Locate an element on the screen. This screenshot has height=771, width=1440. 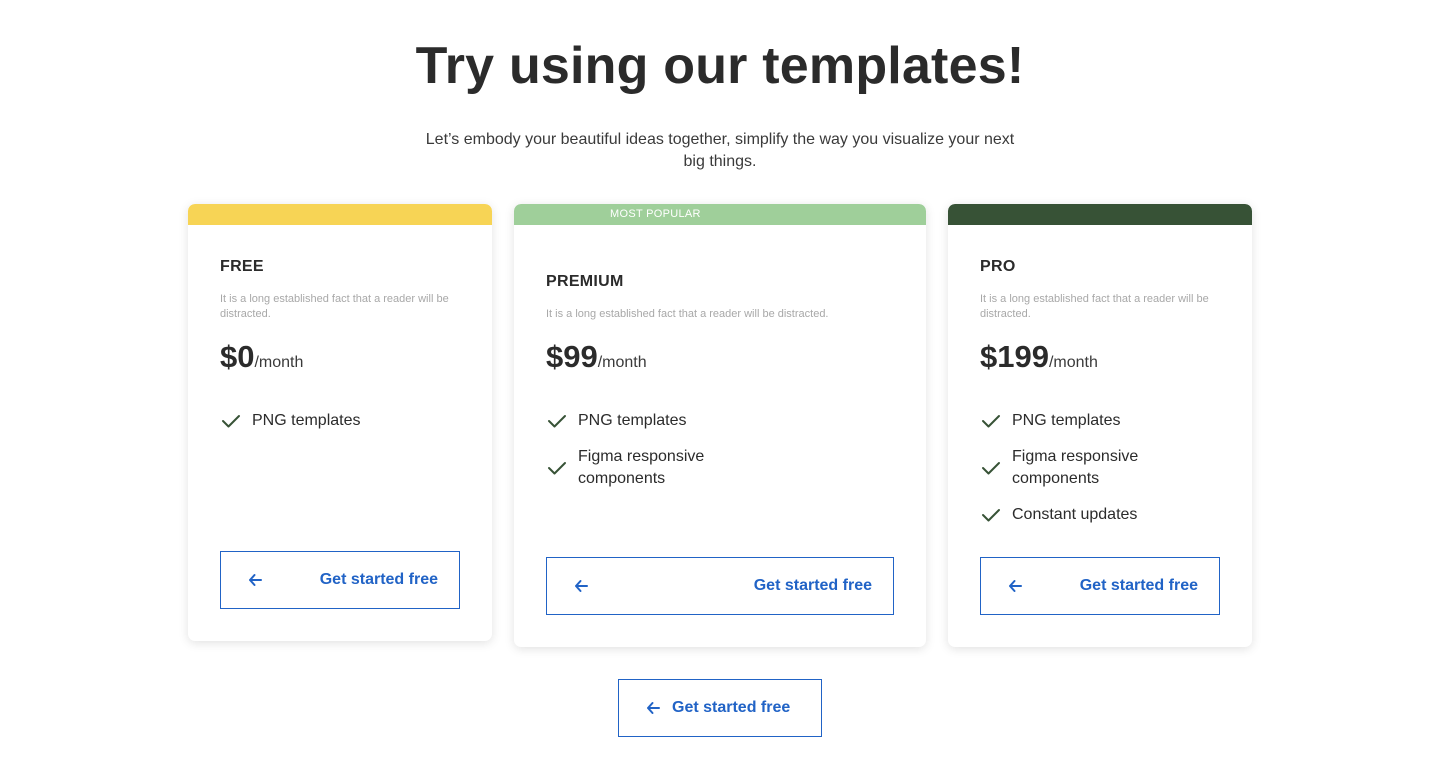
plan-price: $0/month is located at coordinates (261, 357).